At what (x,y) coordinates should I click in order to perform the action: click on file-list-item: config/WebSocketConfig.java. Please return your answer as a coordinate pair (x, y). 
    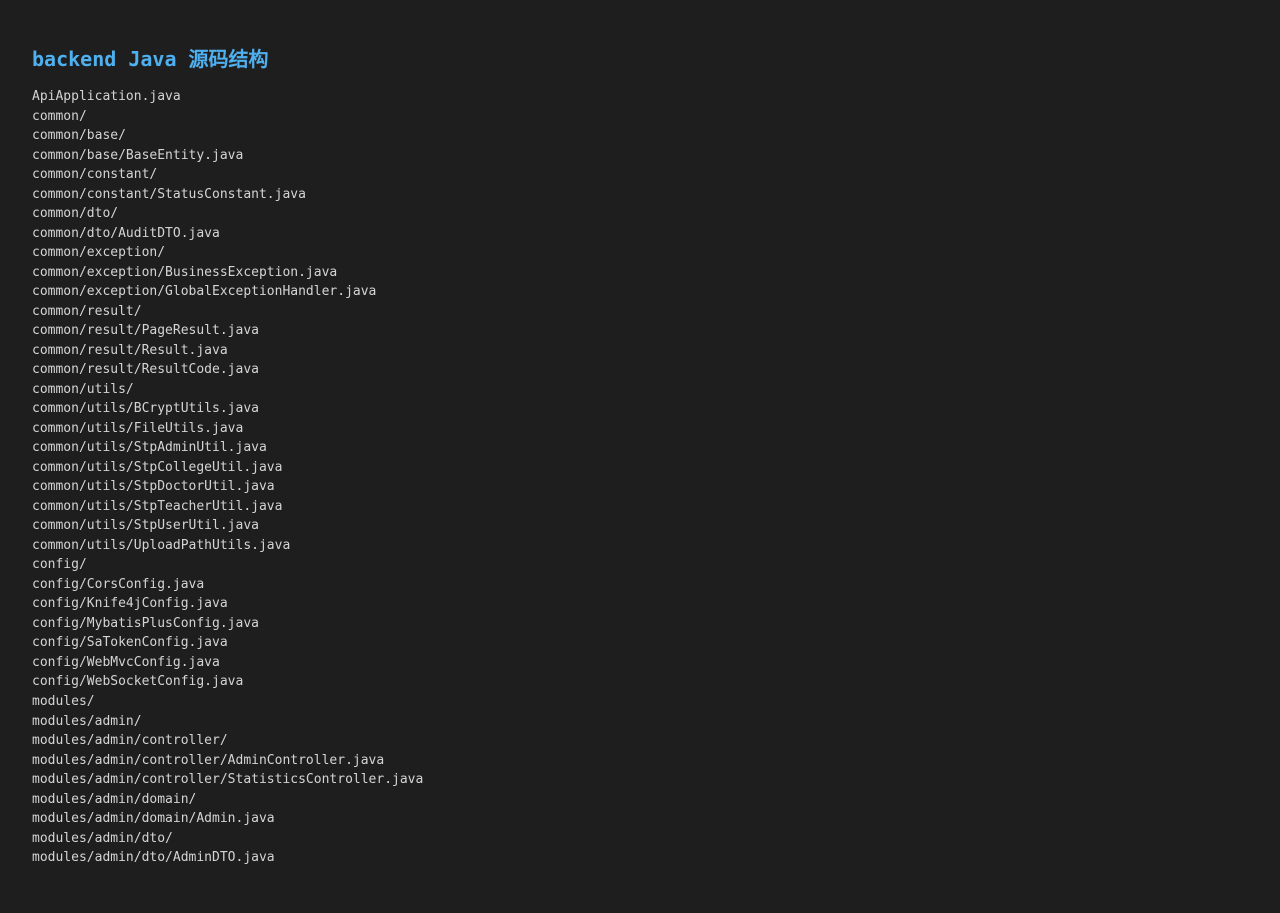
    Looking at the image, I should click on (138, 682).